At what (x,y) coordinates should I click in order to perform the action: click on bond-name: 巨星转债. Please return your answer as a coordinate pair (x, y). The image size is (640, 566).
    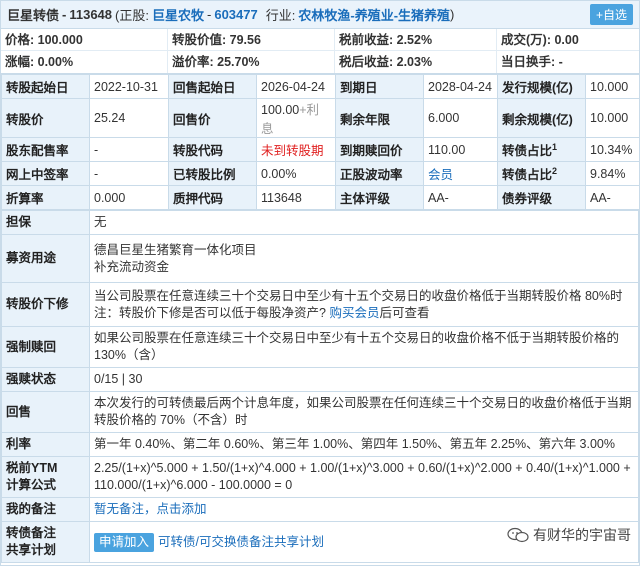
    Looking at the image, I should click on (33, 15).